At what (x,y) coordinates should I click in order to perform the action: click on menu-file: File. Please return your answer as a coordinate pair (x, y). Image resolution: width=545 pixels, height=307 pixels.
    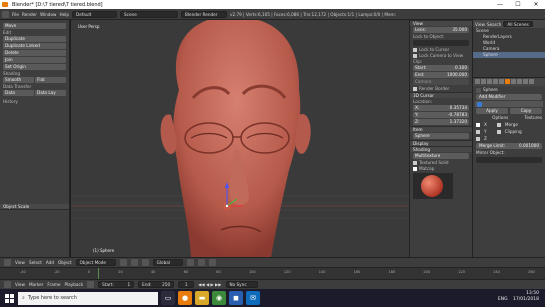
    Looking at the image, I should click on (15, 14).